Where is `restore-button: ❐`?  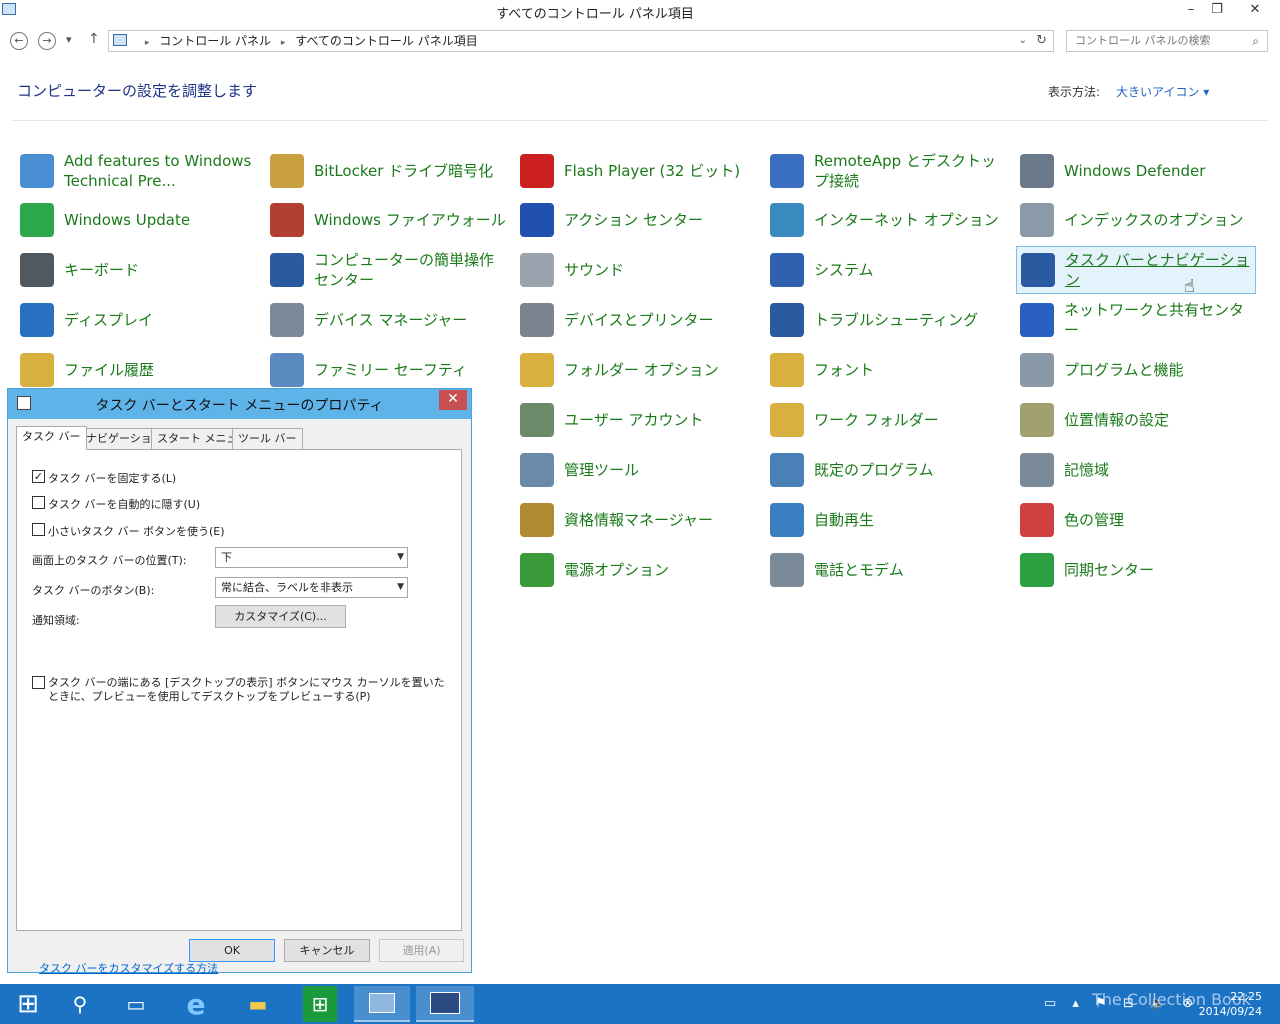 restore-button: ❐ is located at coordinates (1217, 10).